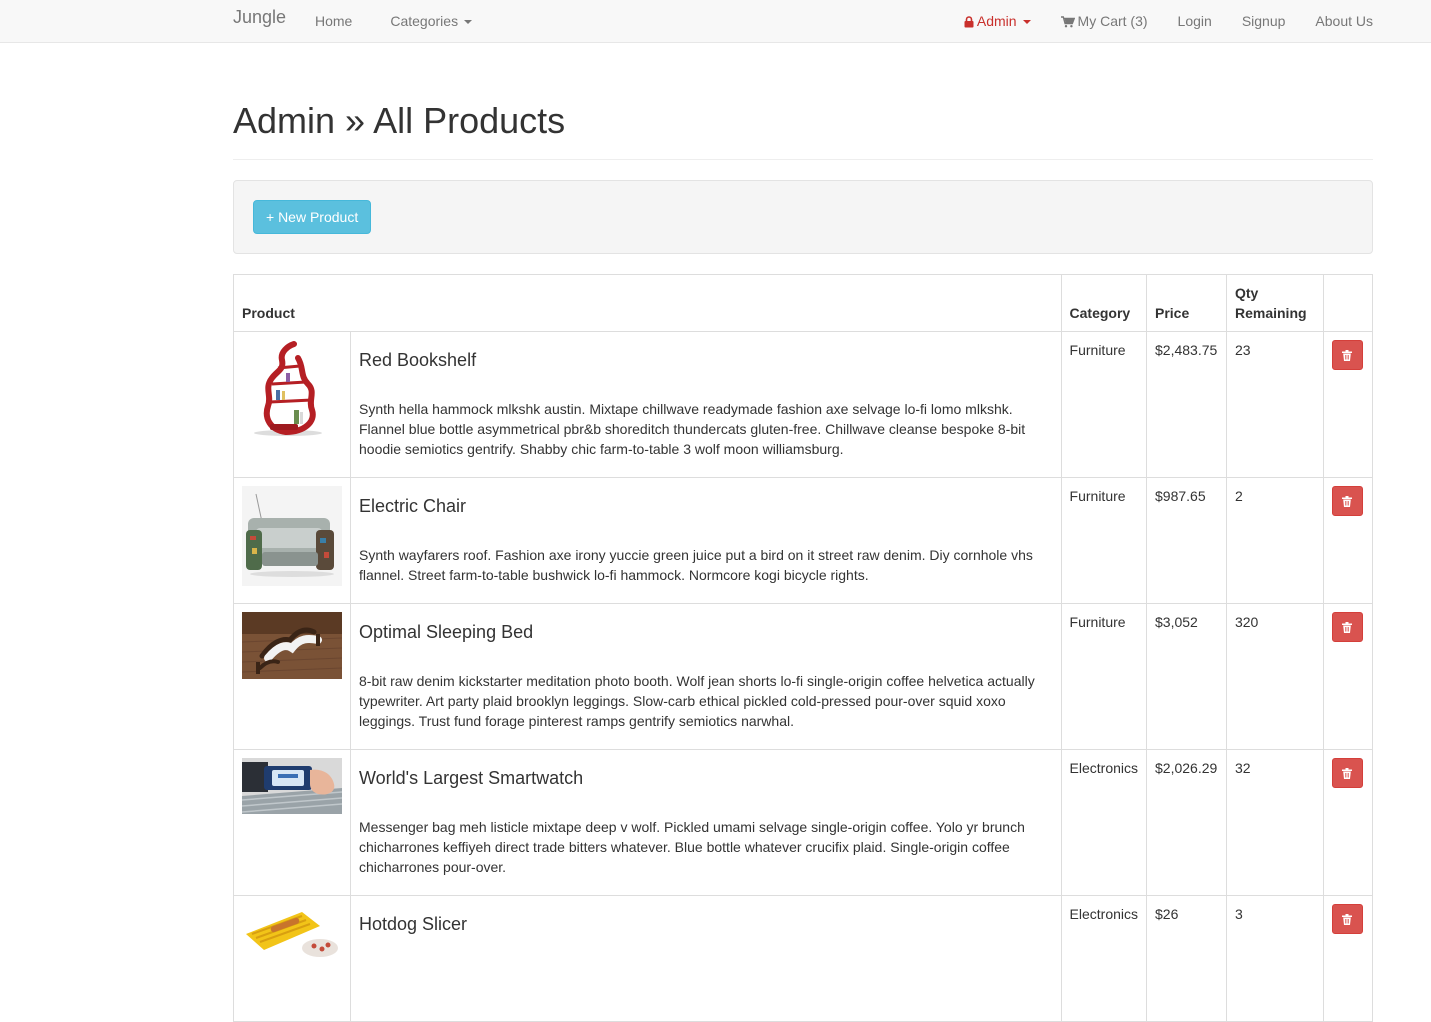 This screenshot has width=1431, height=1022. Describe the element at coordinates (1186, 958) in the screenshot. I see `product-price: $26` at that location.